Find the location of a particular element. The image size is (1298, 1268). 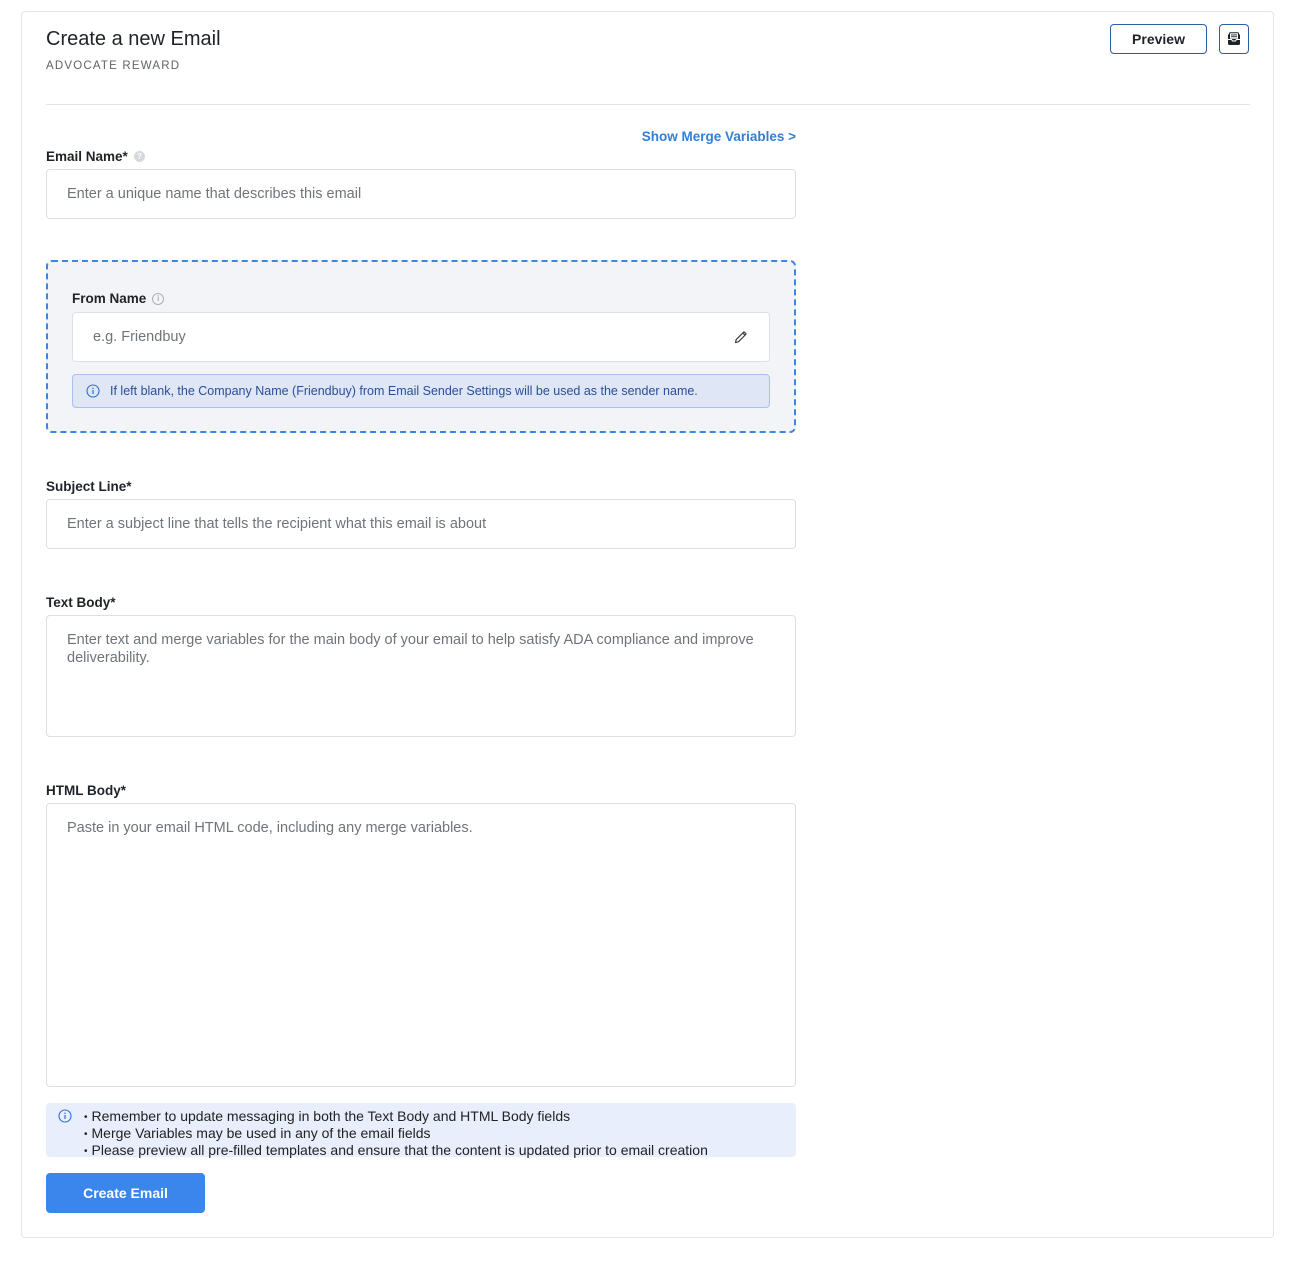

from-name-label: From Name i is located at coordinates (118, 298).